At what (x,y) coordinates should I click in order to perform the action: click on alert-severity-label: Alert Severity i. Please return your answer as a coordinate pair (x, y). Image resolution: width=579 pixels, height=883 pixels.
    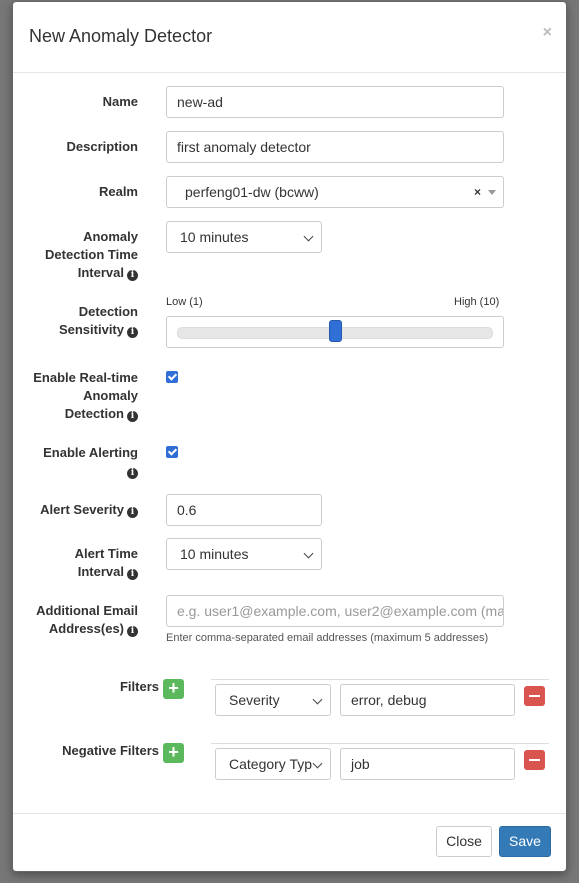
    Looking at the image, I should click on (75, 510).